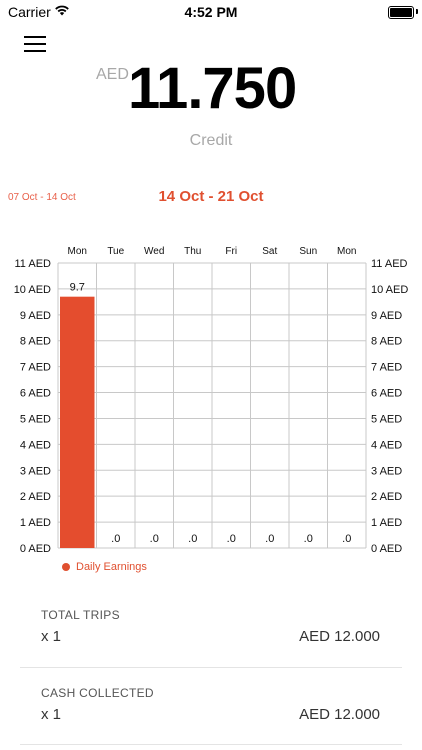 Image resolution: width=422 pixels, height=750 pixels. I want to click on hamburger-menu-icon, so click(35, 43).